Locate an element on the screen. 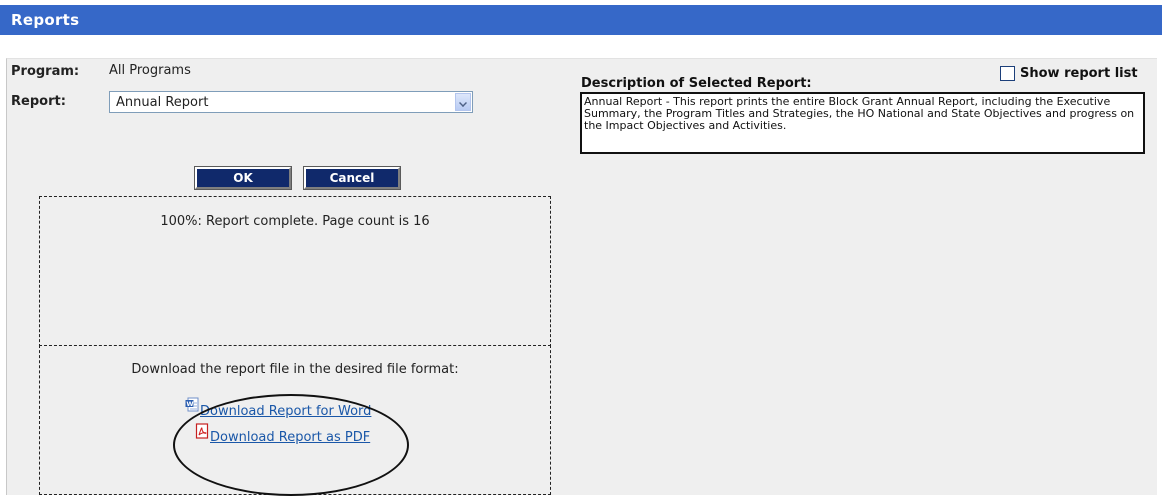 The image size is (1162, 496). page-title: Reports is located at coordinates (45, 20).